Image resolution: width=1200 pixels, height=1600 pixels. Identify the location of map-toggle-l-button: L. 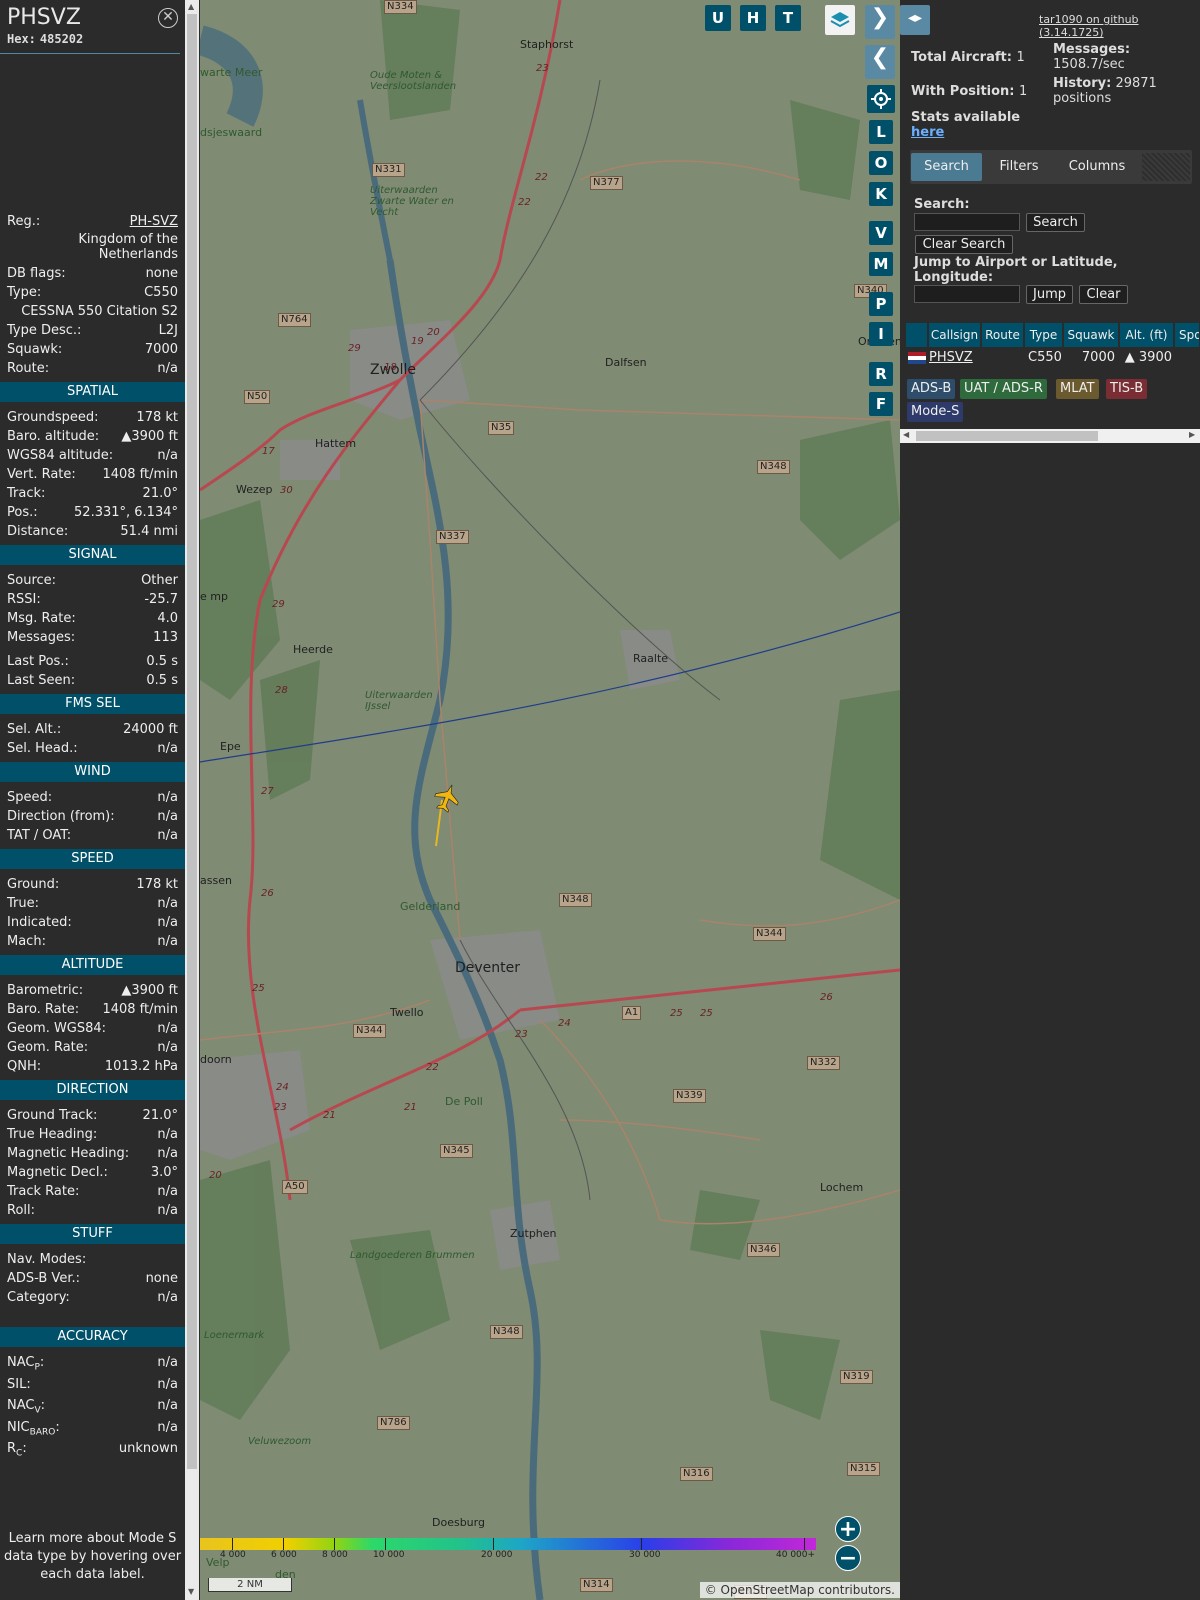
(881, 132).